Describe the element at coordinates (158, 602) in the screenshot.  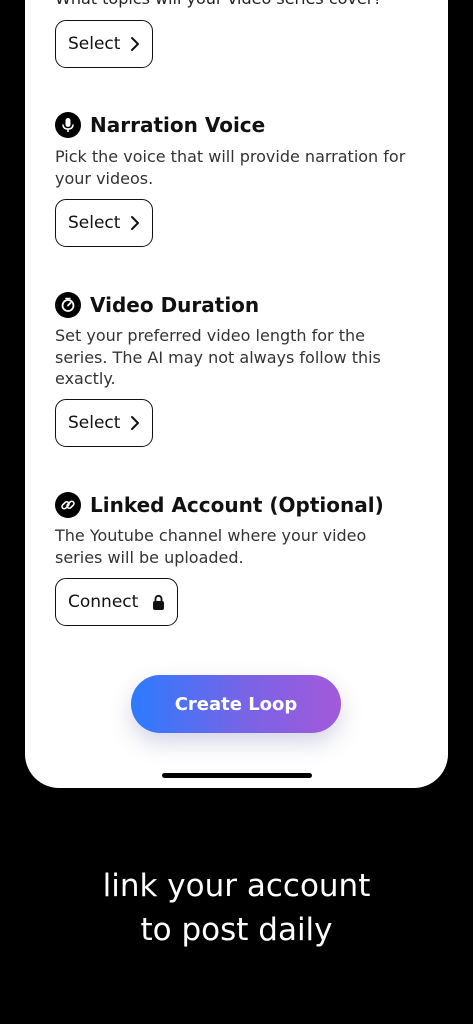
I see `lock-icon` at that location.